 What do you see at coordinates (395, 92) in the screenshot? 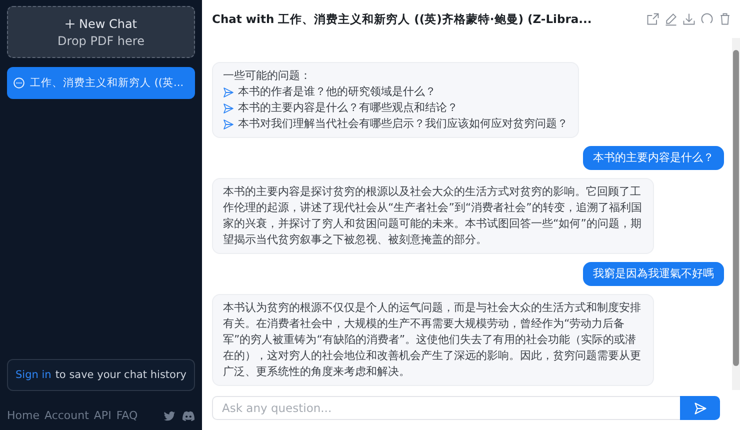
I see `suggested-question: 本书的作者是谁？他的研究领域是什么？` at bounding box center [395, 92].